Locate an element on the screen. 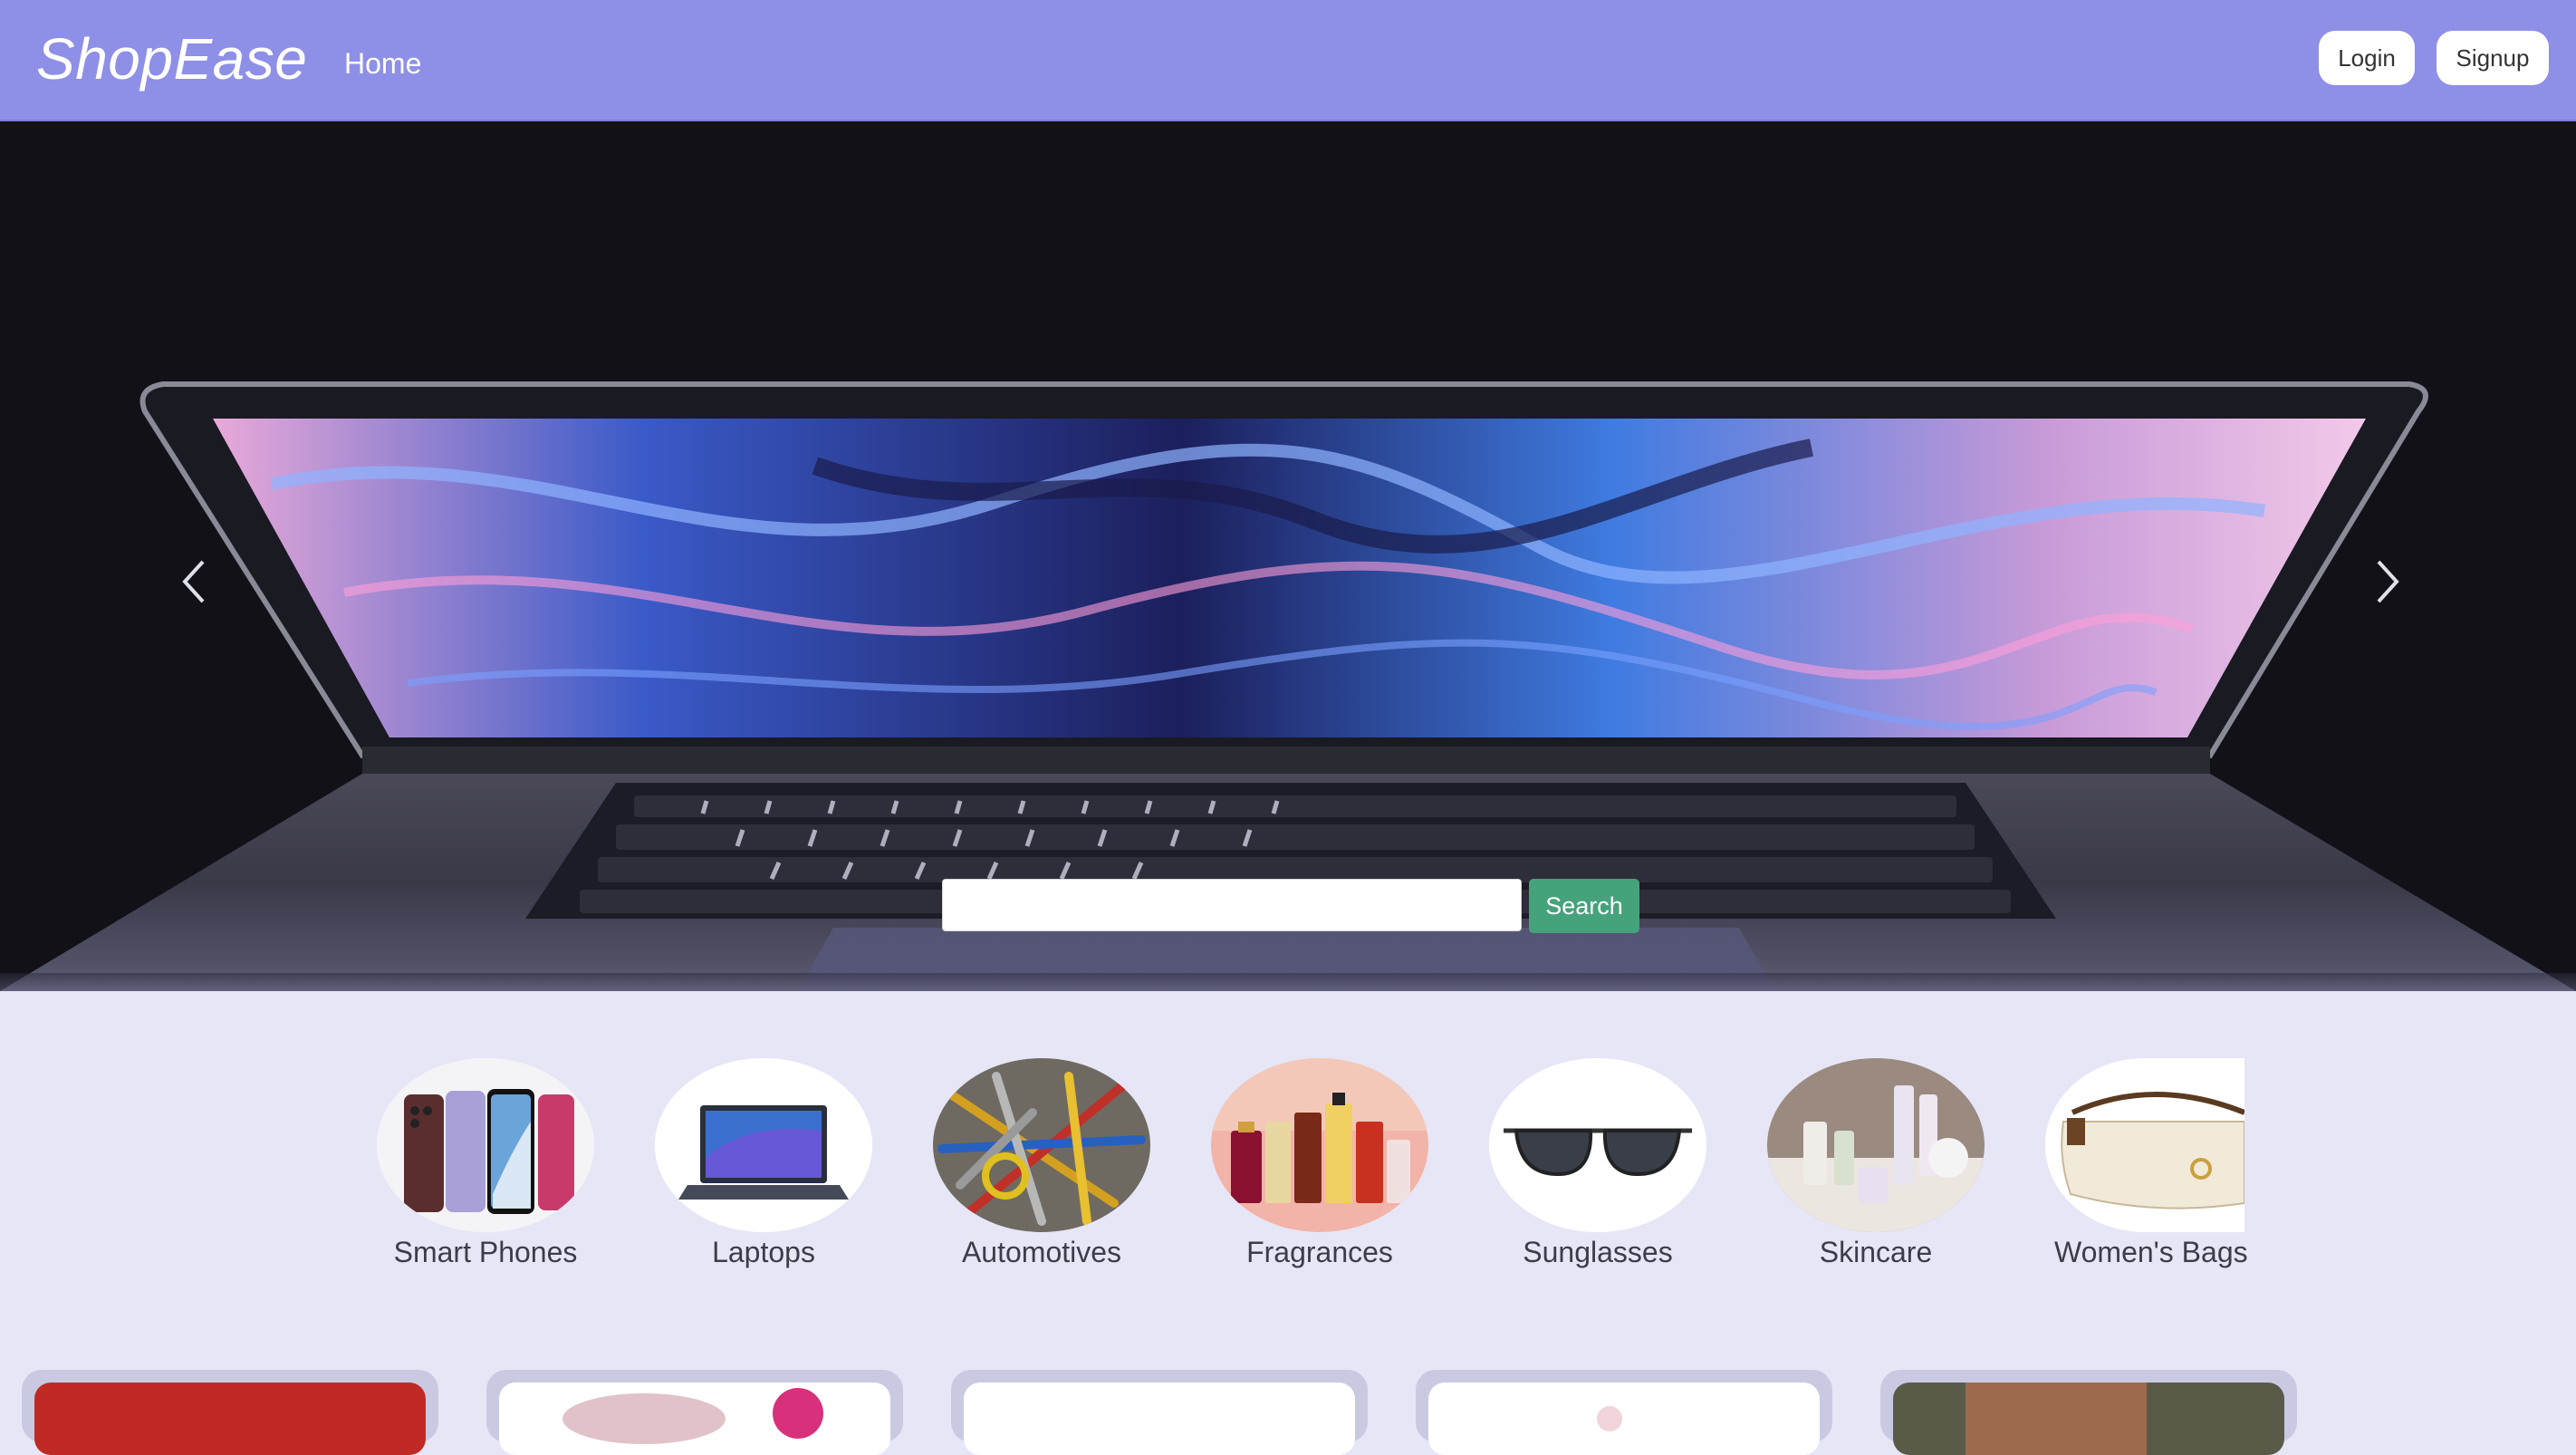 This screenshot has height=1455, width=2576. chevron-right-icon is located at coordinates (2388, 581).